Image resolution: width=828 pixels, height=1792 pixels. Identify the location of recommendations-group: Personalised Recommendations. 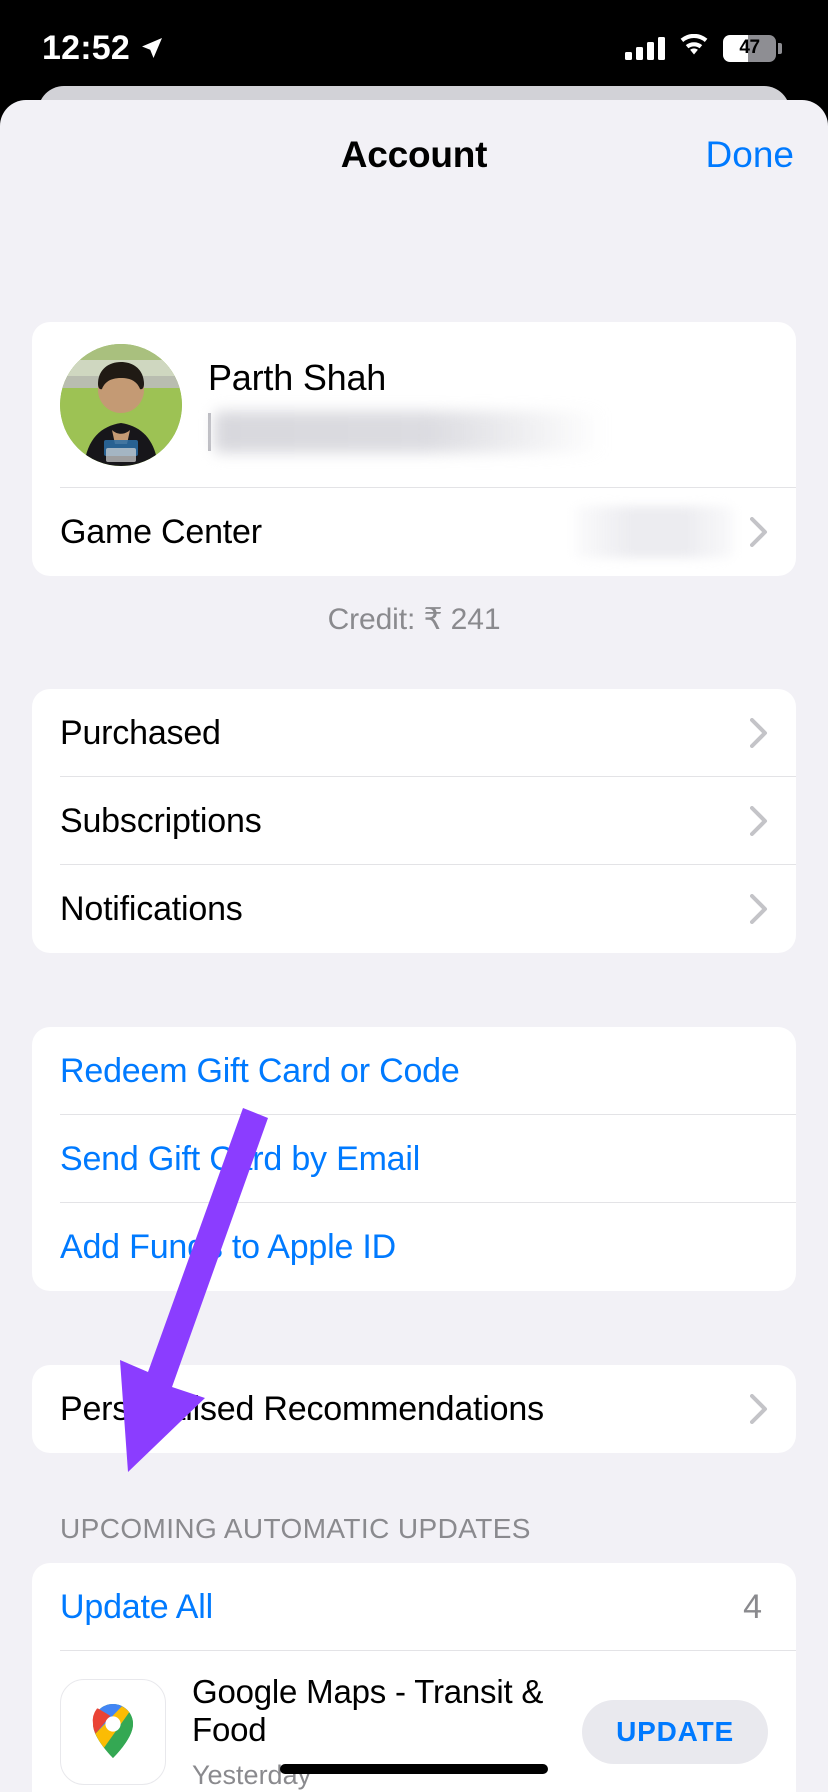
(414, 1409).